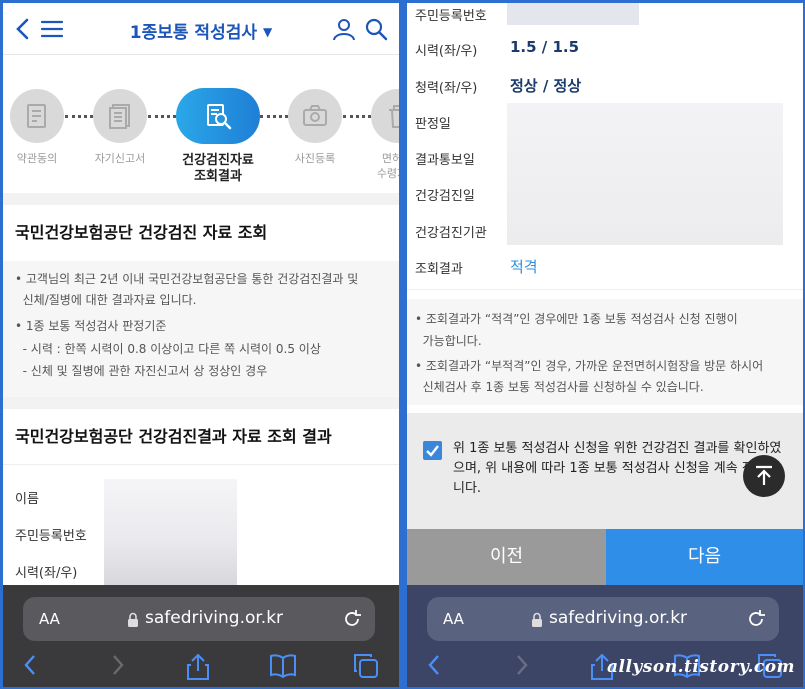 The height and width of the screenshot is (689, 805). What do you see at coordinates (446, 88) in the screenshot?
I see `row-label-hearing: 청력(좌/우)` at bounding box center [446, 88].